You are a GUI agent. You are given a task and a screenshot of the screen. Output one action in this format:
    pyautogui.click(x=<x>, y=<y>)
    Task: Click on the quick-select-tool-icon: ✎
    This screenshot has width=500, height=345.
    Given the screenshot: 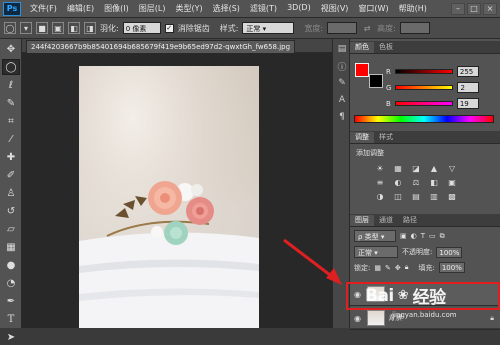 What is the action you would take?
    pyautogui.click(x=11, y=103)
    